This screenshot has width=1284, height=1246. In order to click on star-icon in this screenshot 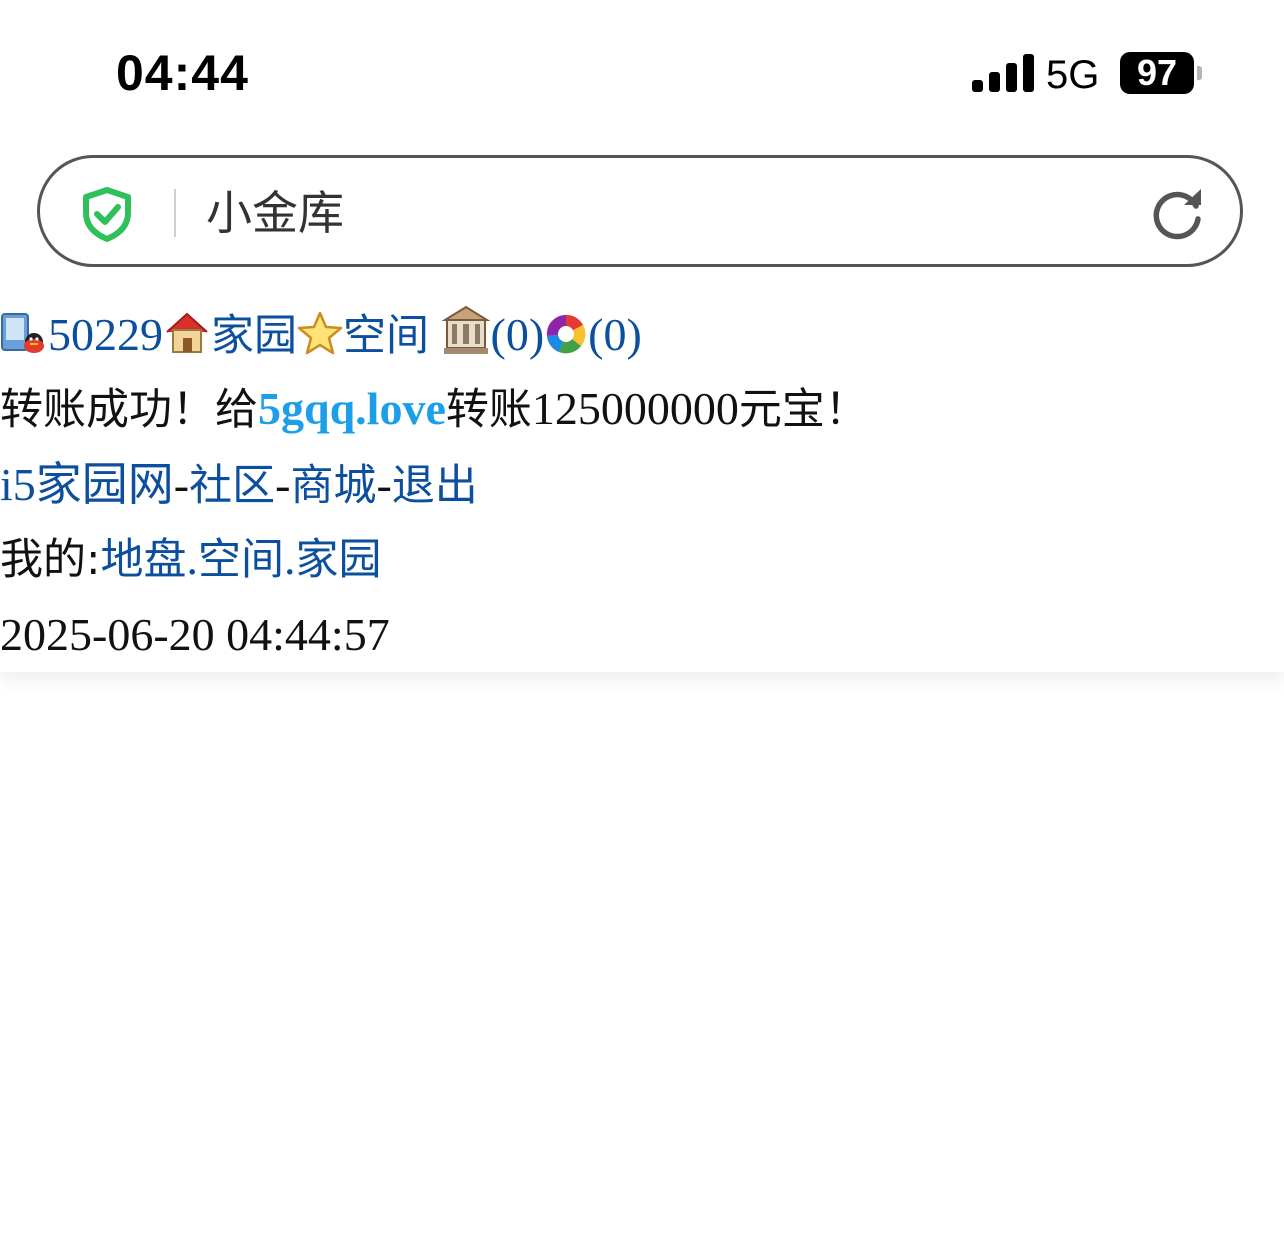, I will do `click(320, 333)`.